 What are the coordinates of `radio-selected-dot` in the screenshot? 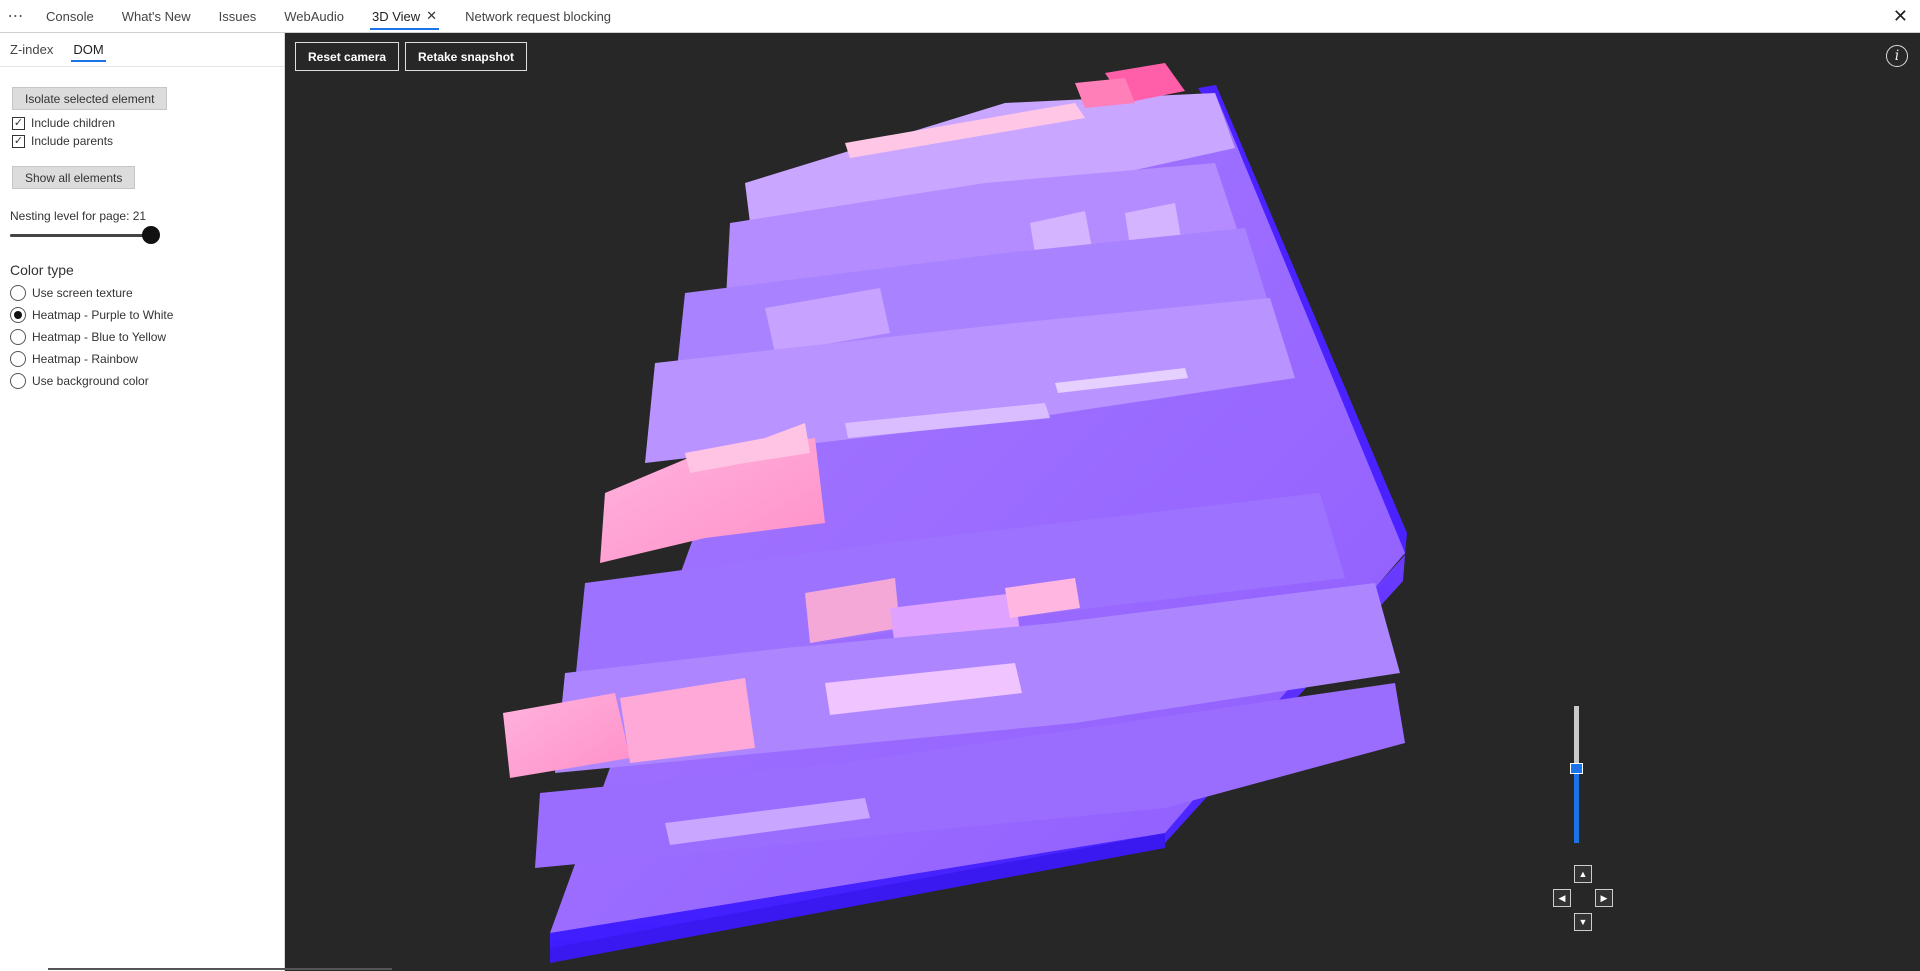 It's located at (18, 315).